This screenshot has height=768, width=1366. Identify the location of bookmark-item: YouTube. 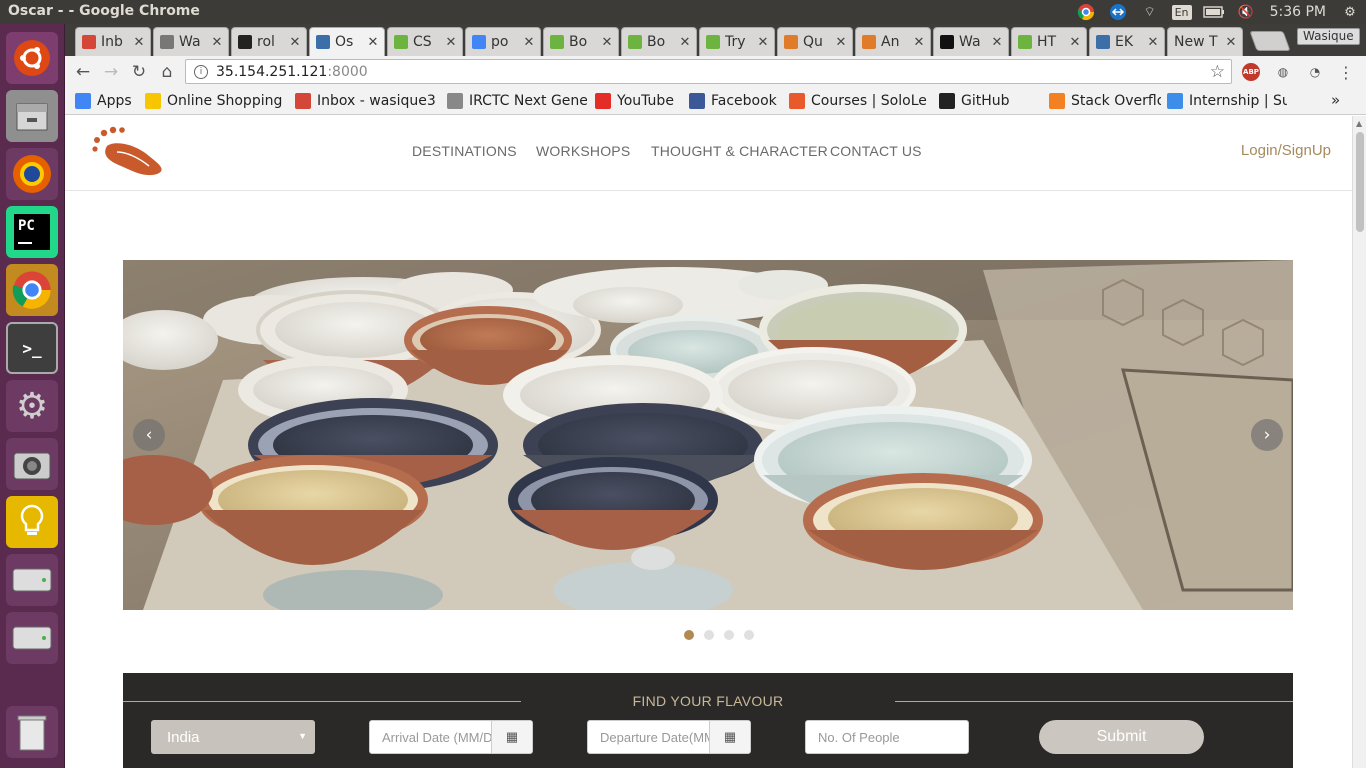
(640, 101).